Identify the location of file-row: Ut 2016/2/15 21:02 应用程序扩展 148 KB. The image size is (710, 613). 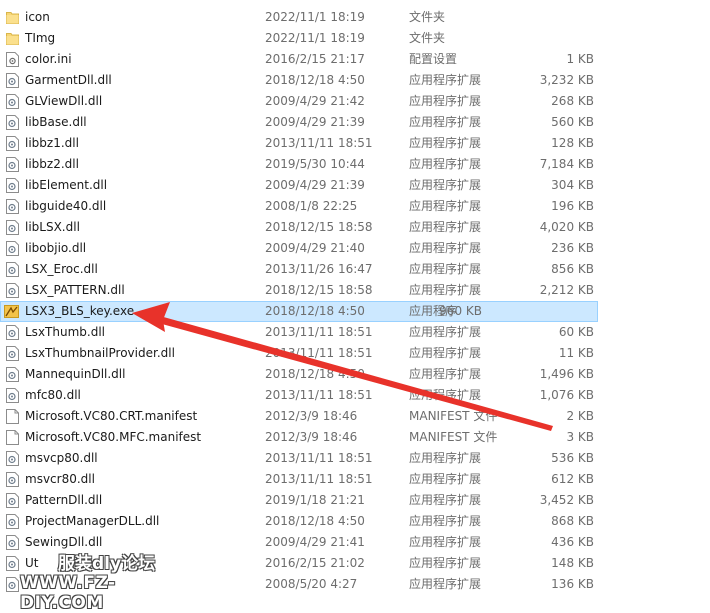
(355, 563).